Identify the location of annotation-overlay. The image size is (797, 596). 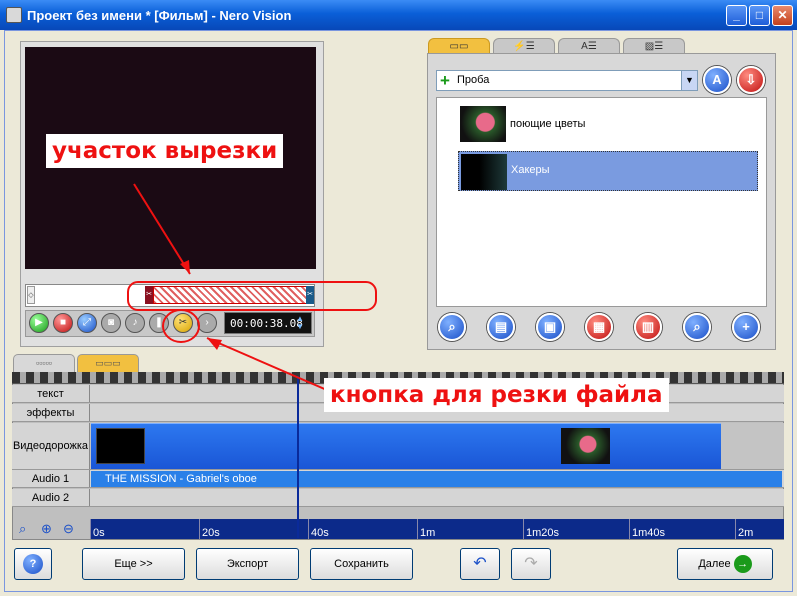
(252, 289).